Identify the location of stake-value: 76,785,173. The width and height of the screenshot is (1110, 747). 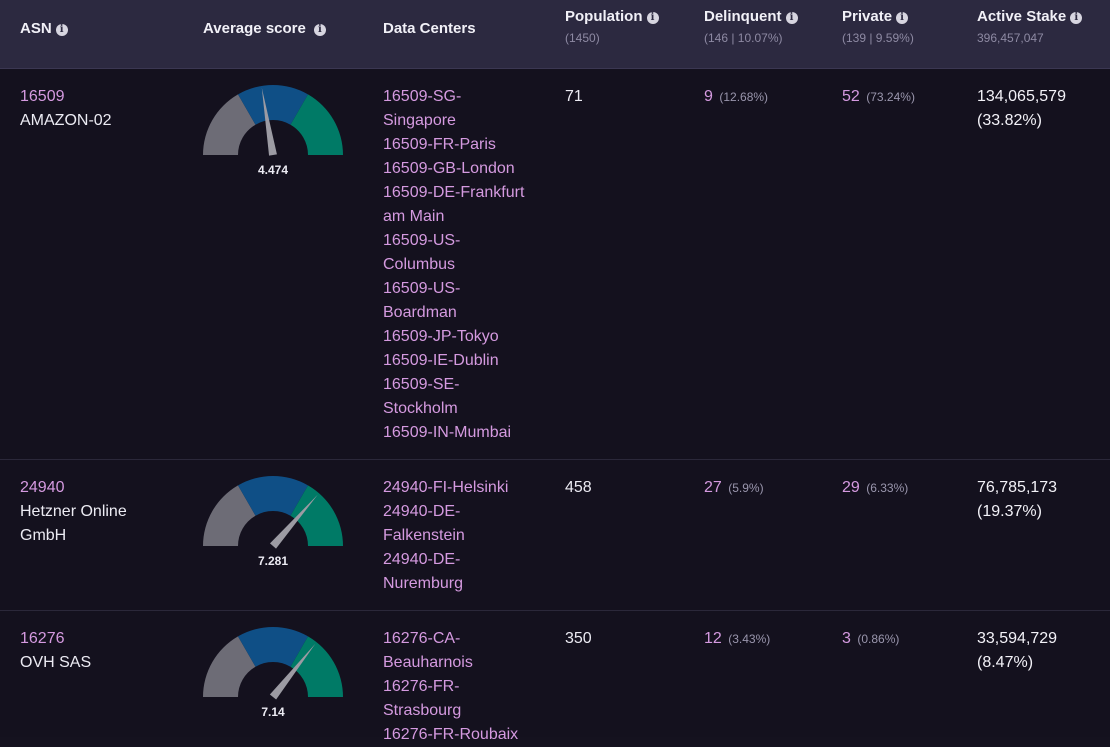
(1017, 487).